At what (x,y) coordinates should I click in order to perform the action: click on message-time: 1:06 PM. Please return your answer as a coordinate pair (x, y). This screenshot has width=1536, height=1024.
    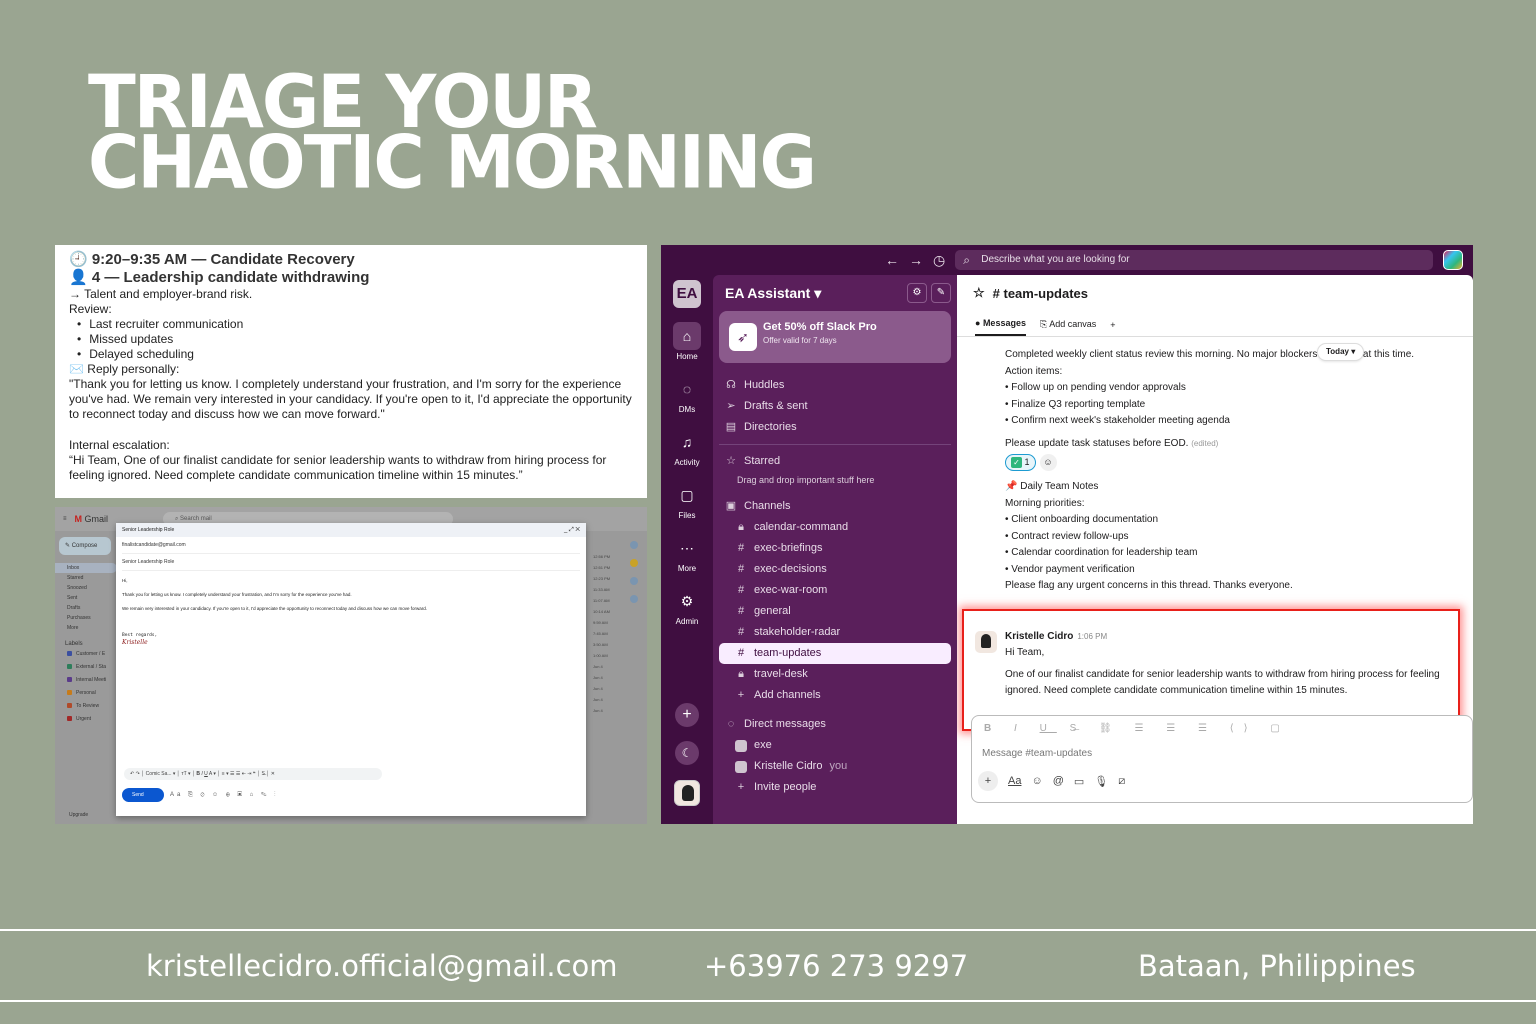
    Looking at the image, I should click on (1092, 636).